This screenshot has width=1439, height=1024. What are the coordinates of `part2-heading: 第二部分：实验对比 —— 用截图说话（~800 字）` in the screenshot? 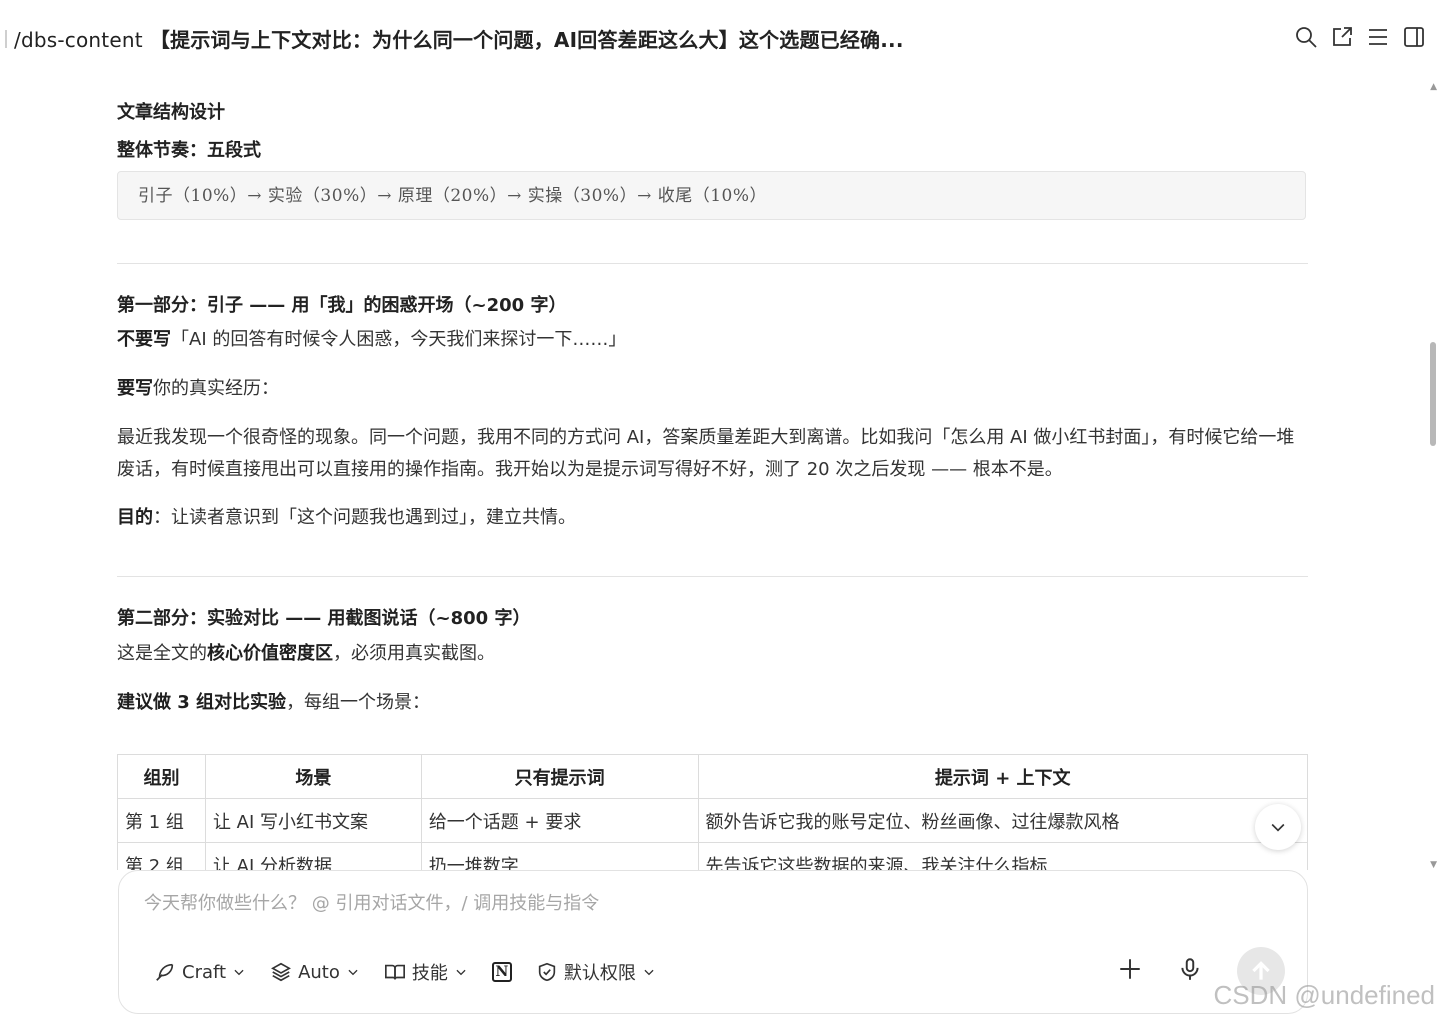 It's located at (324, 618).